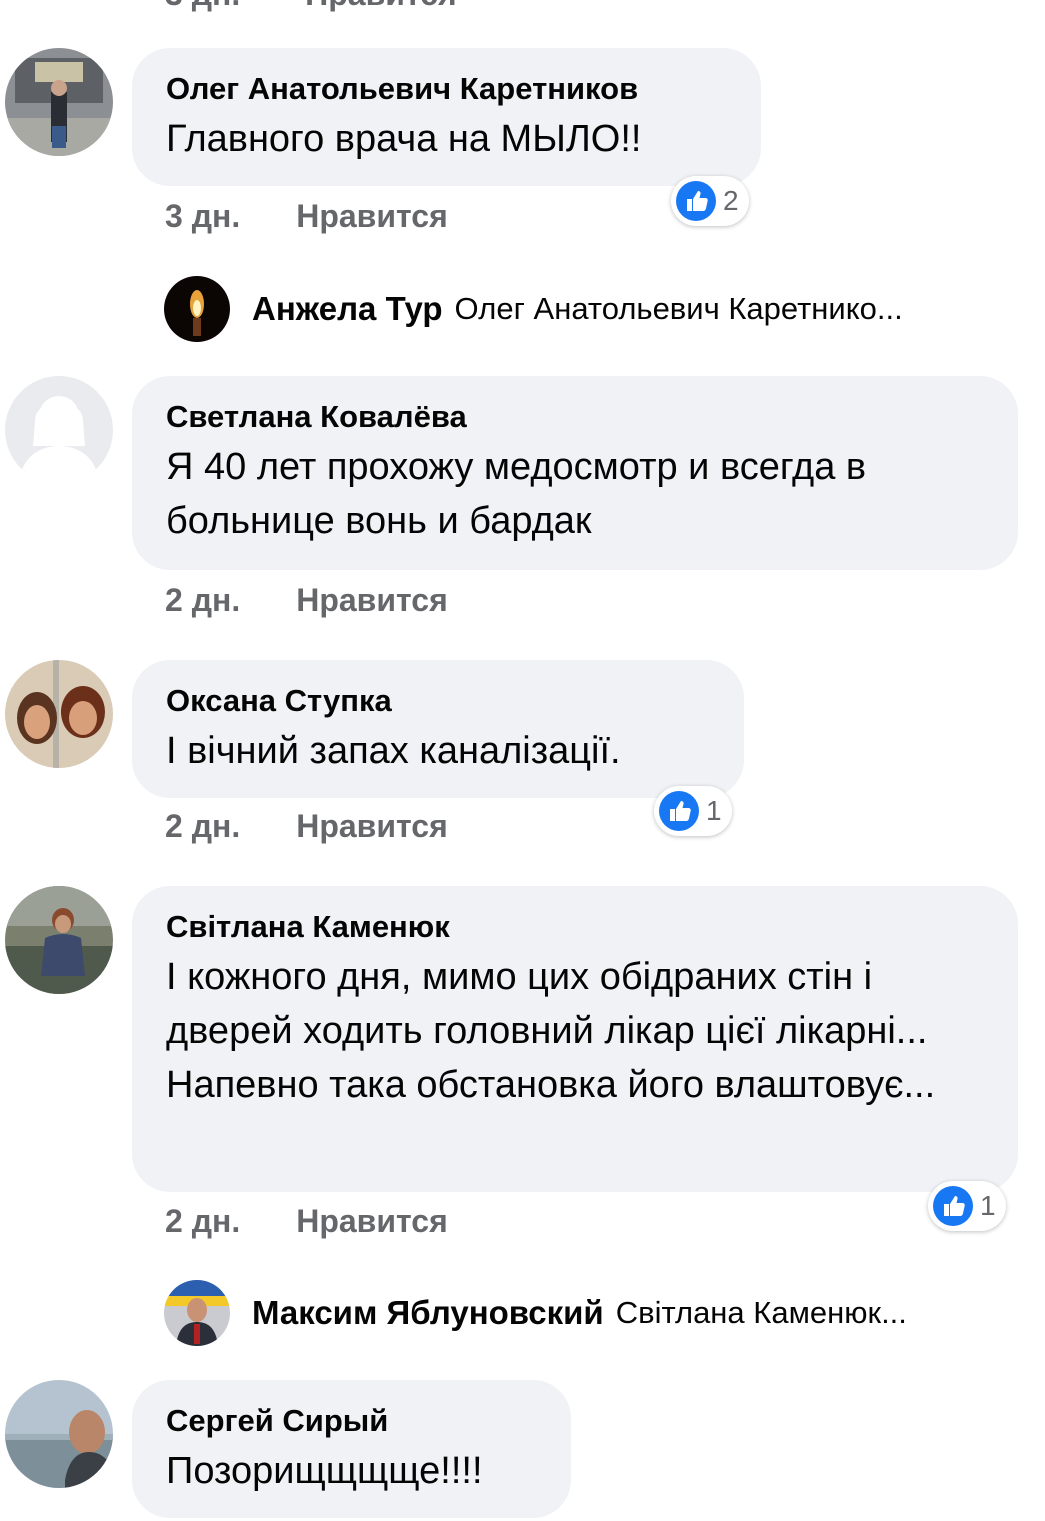  I want to click on comment-author: Олег Анатольевич Каретников, so click(446, 89).